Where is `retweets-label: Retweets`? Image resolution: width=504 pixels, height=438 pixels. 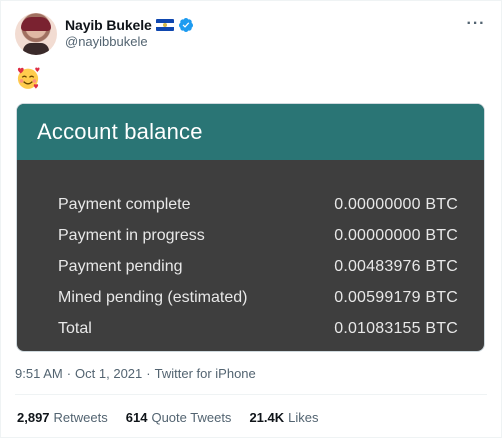 retweets-label: Retweets is located at coordinates (80, 417).